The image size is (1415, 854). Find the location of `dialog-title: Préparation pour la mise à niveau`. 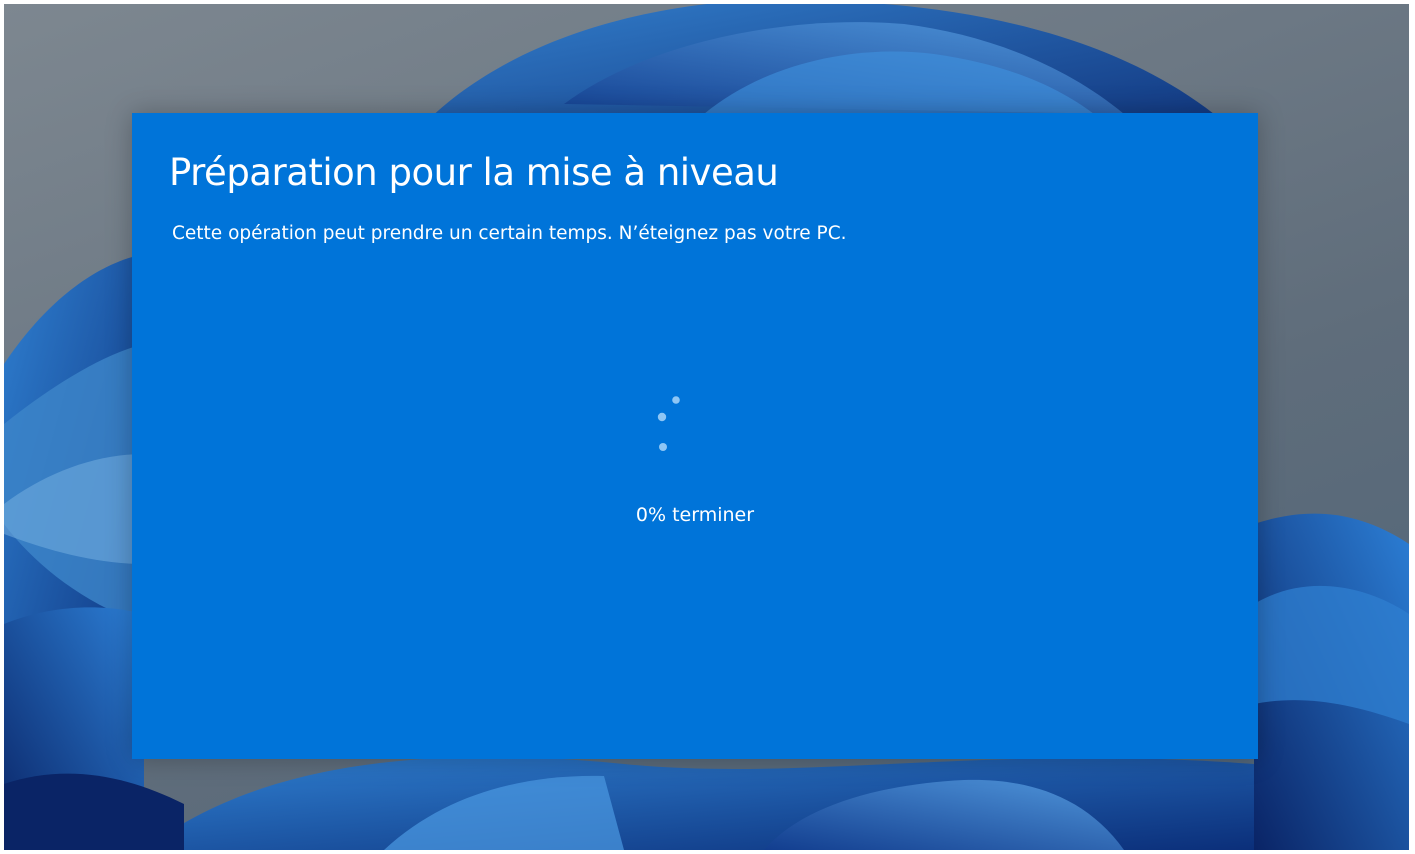

dialog-title: Préparation pour la mise à niveau is located at coordinates (474, 172).